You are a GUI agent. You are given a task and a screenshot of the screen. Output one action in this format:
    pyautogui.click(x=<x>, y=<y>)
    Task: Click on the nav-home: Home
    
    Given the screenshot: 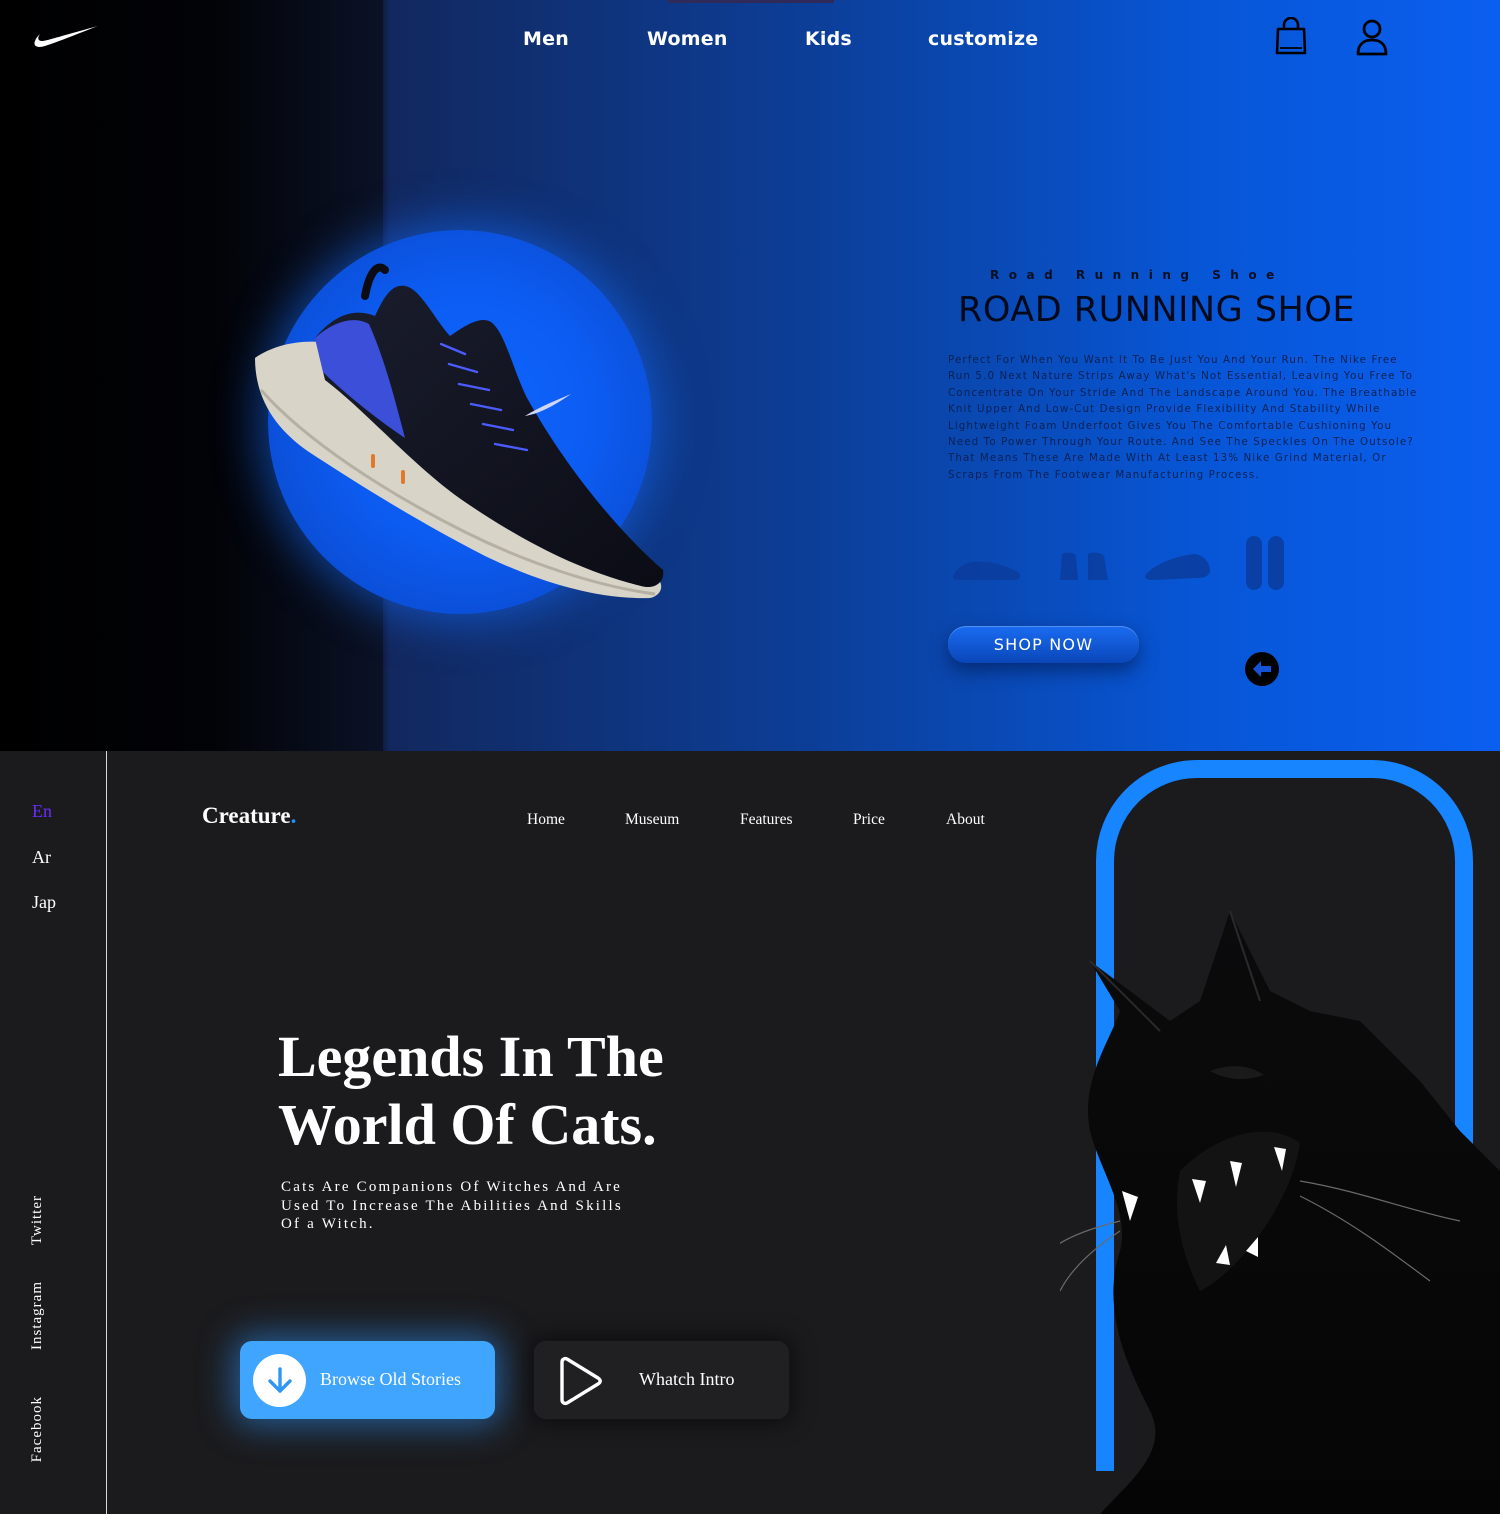 What is the action you would take?
    pyautogui.click(x=546, y=820)
    